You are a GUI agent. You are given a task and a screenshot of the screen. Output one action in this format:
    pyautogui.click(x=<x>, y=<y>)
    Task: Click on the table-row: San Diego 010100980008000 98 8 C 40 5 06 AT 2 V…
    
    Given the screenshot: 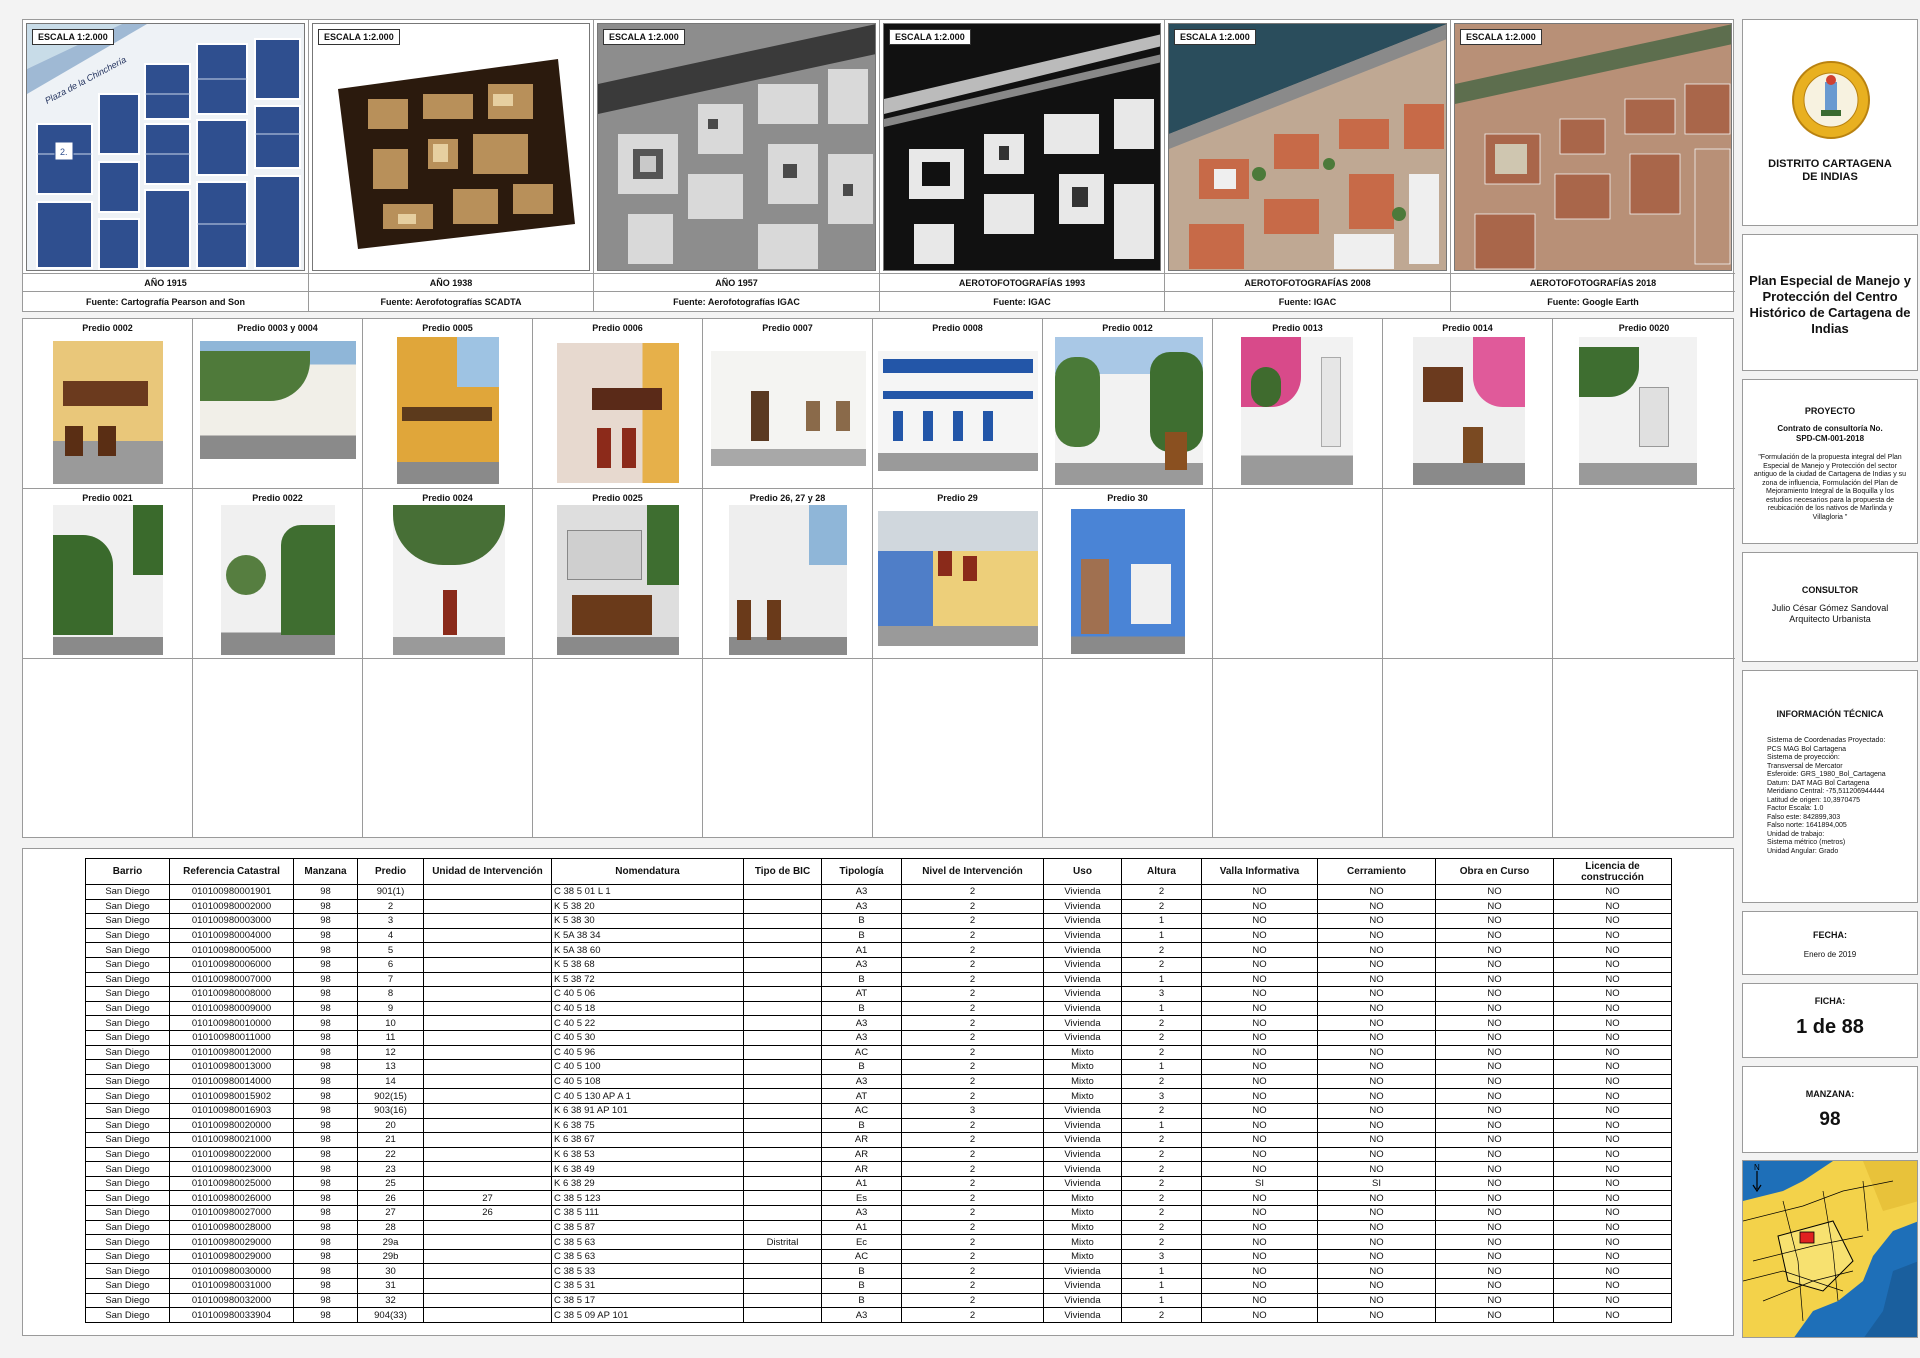 What is the action you would take?
    pyautogui.click(x=878, y=994)
    